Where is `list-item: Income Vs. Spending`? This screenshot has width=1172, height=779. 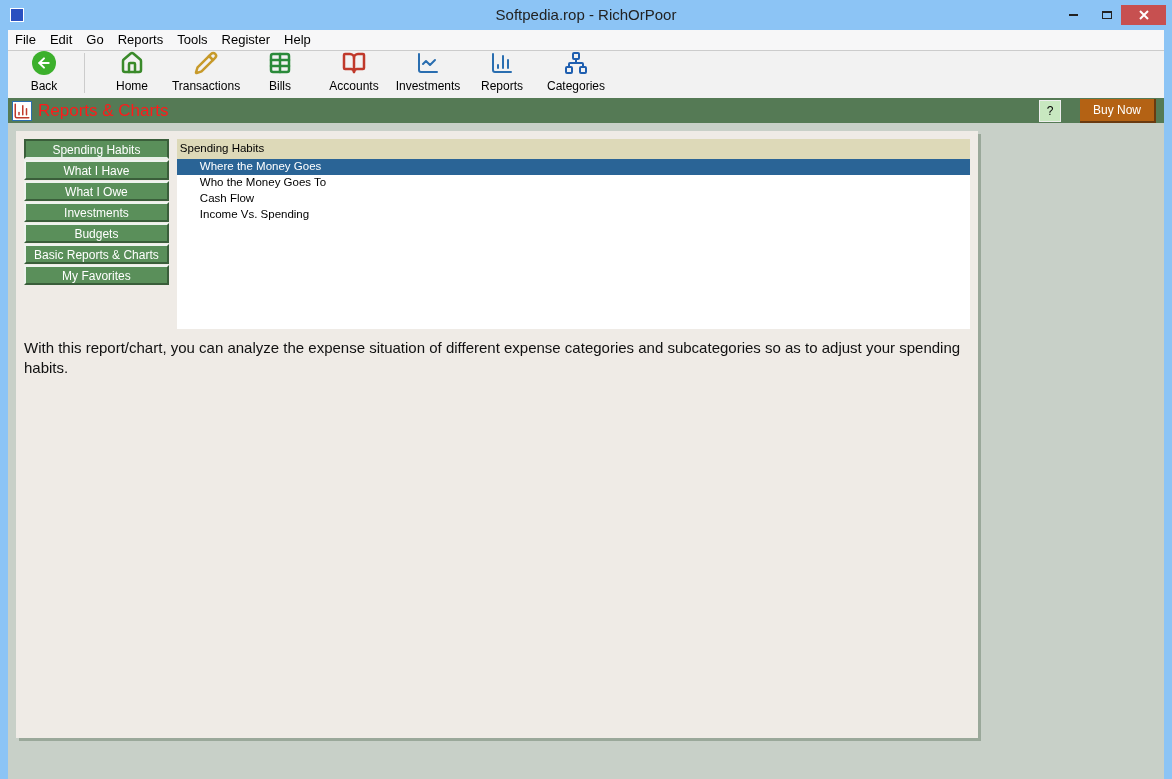
list-item: Income Vs. Spending is located at coordinates (573, 215).